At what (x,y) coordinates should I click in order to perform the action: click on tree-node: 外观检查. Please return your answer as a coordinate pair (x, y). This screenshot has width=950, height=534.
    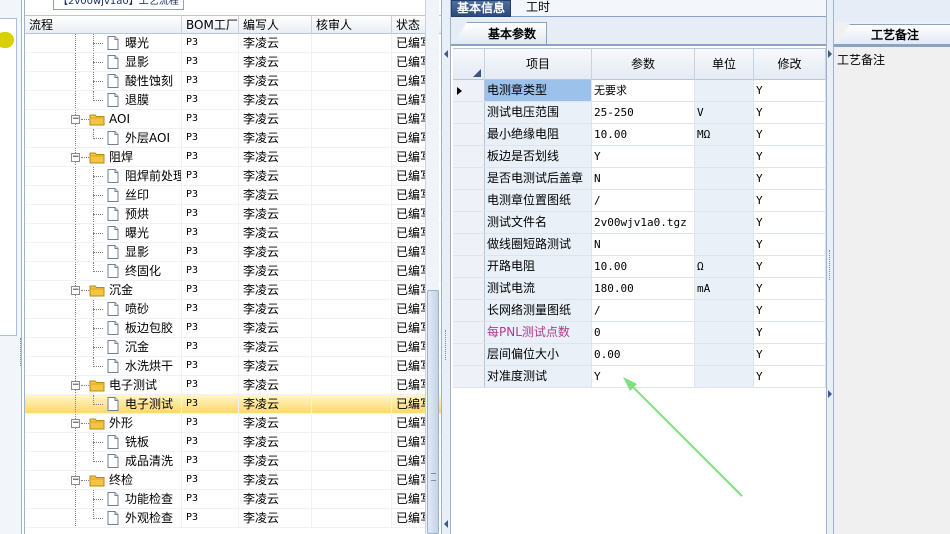
    Looking at the image, I should click on (103, 518).